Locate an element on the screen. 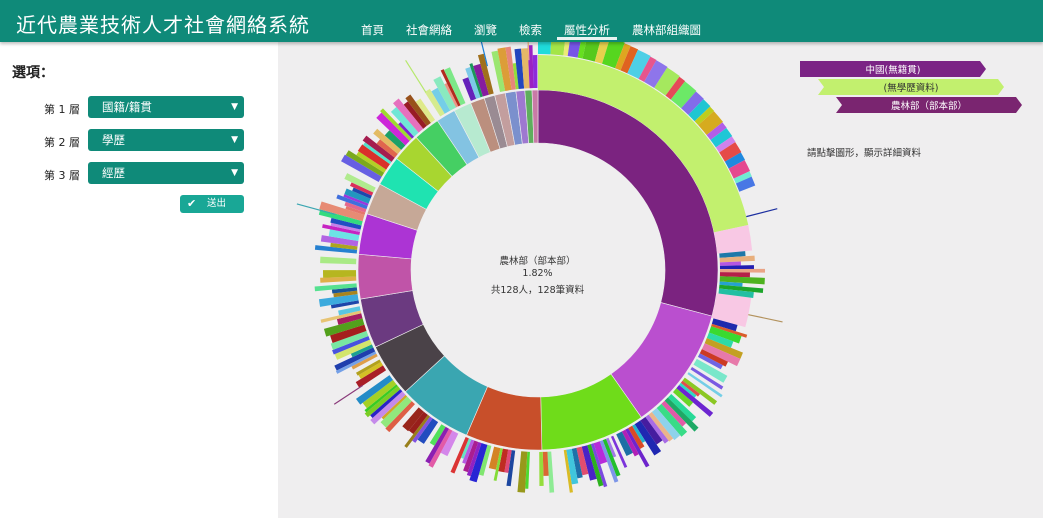 Image resolution: width=1043 pixels, height=518 pixels. app-header: 近代農業技術人才社會網絡系統 首頁 社會網絡 瀏覽 檢索 屬性分析 農林部組織圖 is located at coordinates (521, 21).